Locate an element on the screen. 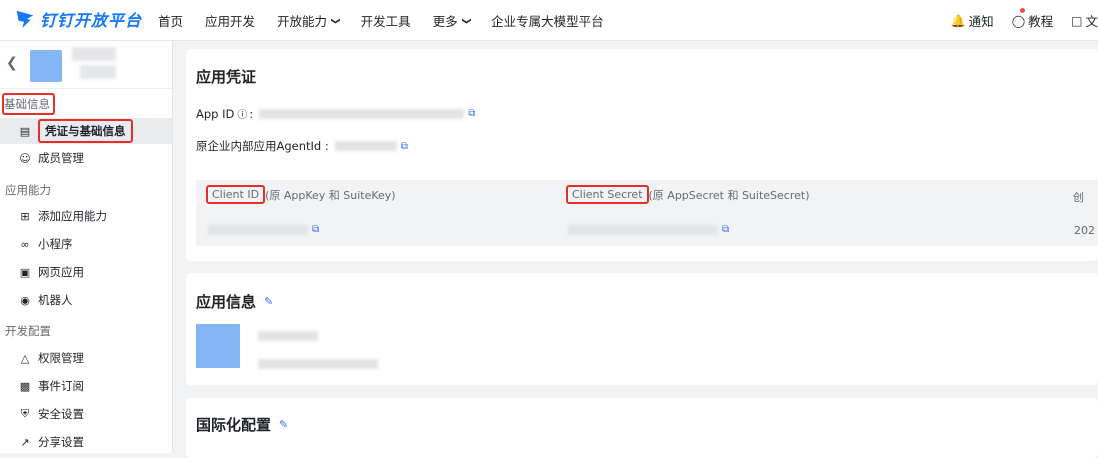 Image resolution: width=1098 pixels, height=458 pixels. client-secret-value: ⧉ is located at coordinates (648, 229).